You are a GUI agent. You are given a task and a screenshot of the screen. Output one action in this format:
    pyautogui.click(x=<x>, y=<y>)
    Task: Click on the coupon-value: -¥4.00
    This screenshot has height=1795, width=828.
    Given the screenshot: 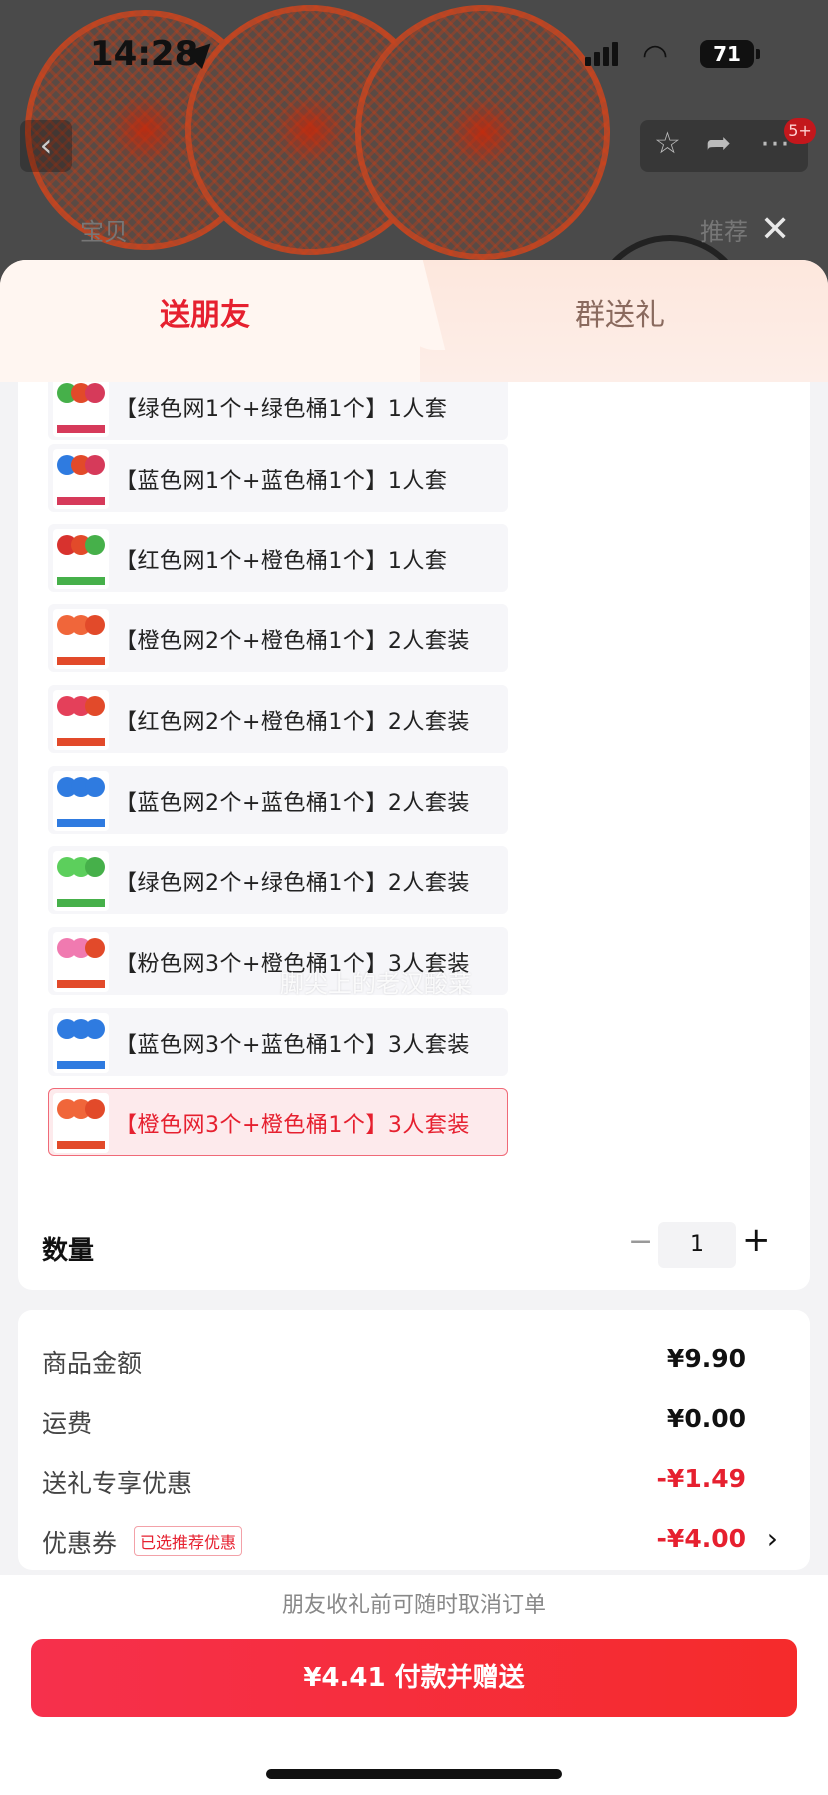 What is the action you would take?
    pyautogui.click(x=701, y=1538)
    